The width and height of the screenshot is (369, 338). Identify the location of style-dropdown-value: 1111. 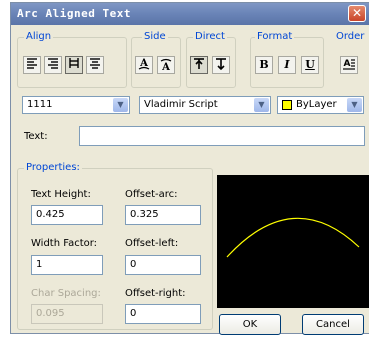
(40, 104).